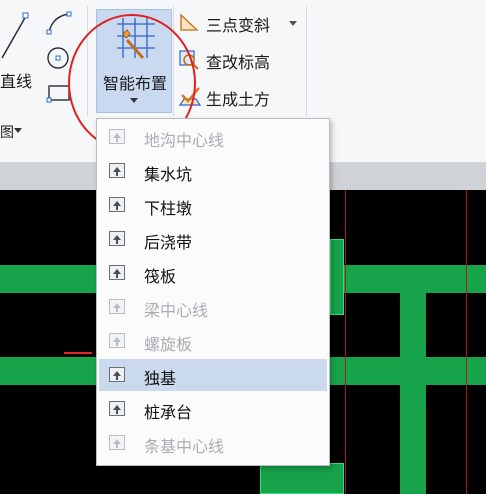  What do you see at coordinates (337, 277) in the screenshot?
I see `column-block-top` at bounding box center [337, 277].